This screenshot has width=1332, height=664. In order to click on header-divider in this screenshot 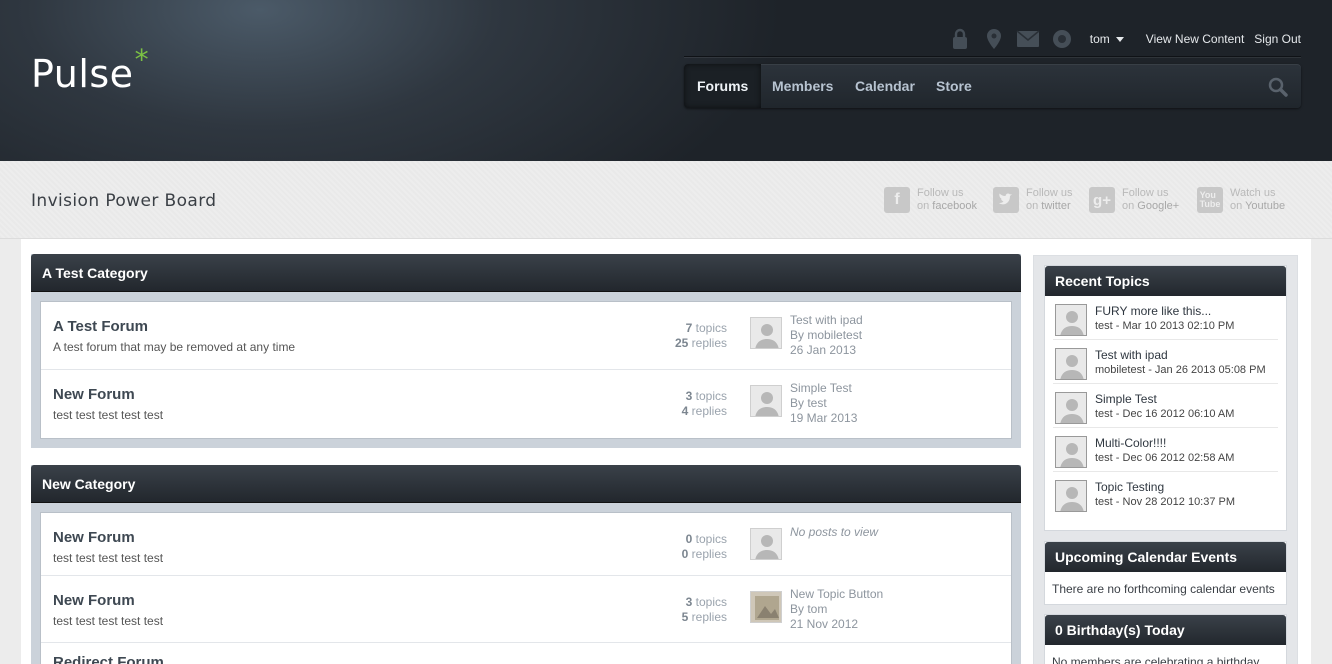, I will do `click(992, 56)`.